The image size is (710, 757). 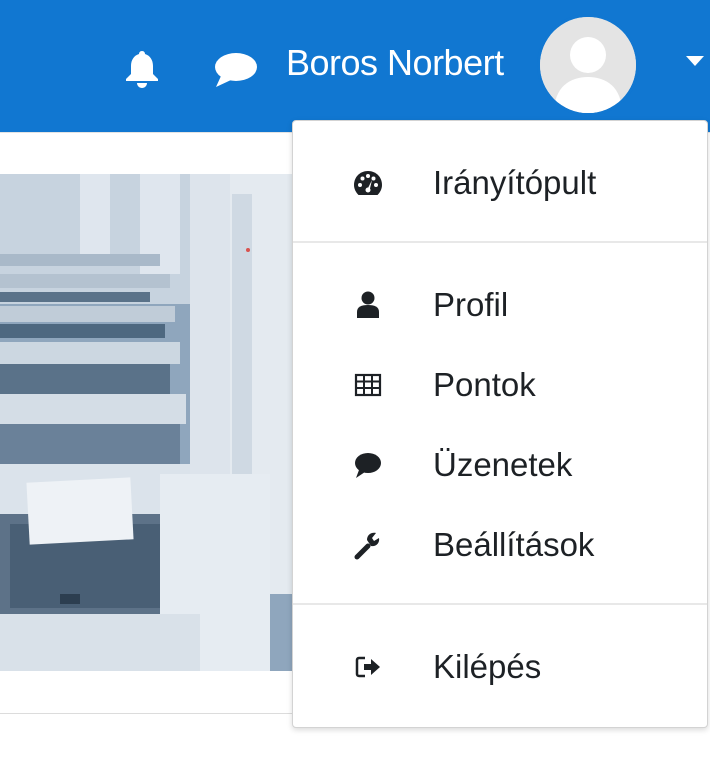 What do you see at coordinates (695, 61) in the screenshot?
I see `caret-down-icon` at bounding box center [695, 61].